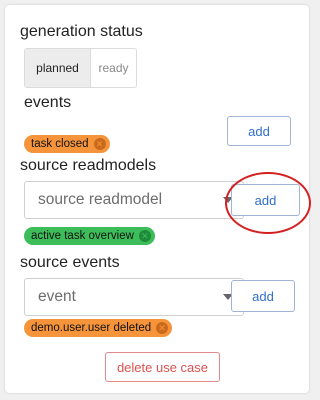 The height and width of the screenshot is (400, 320). What do you see at coordinates (82, 236) in the screenshot?
I see `chip-label: active task overview` at bounding box center [82, 236].